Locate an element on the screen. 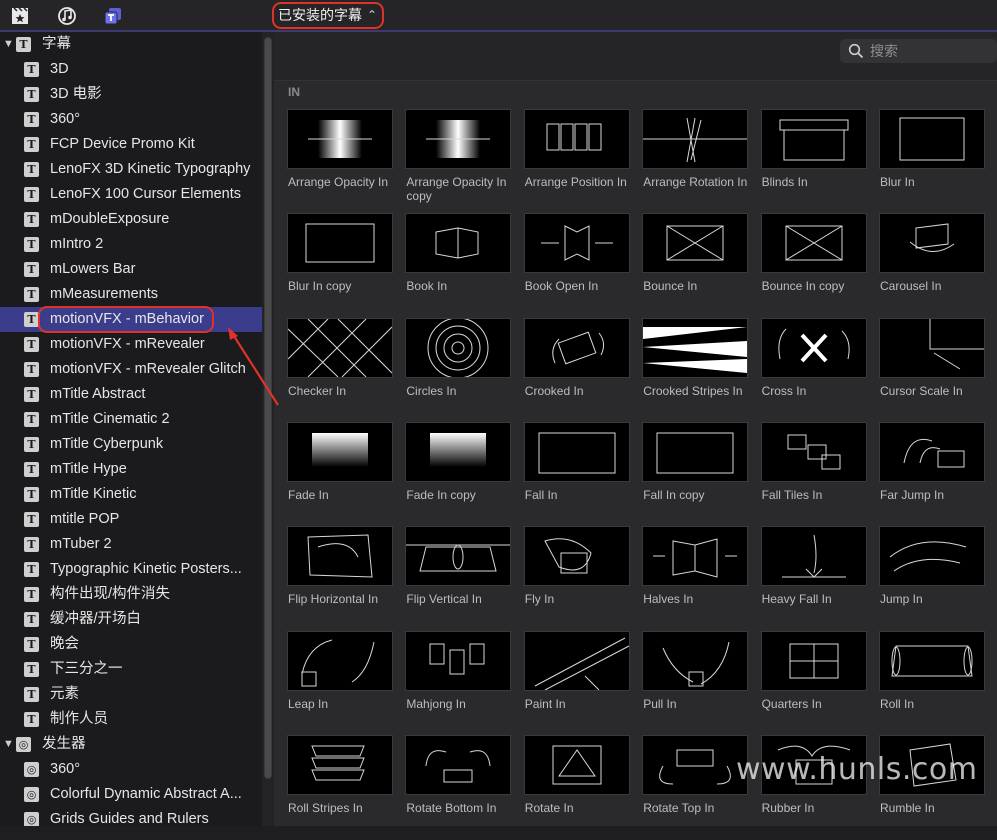 The width and height of the screenshot is (997, 840). title-tile: Pull In is located at coordinates (702, 683).